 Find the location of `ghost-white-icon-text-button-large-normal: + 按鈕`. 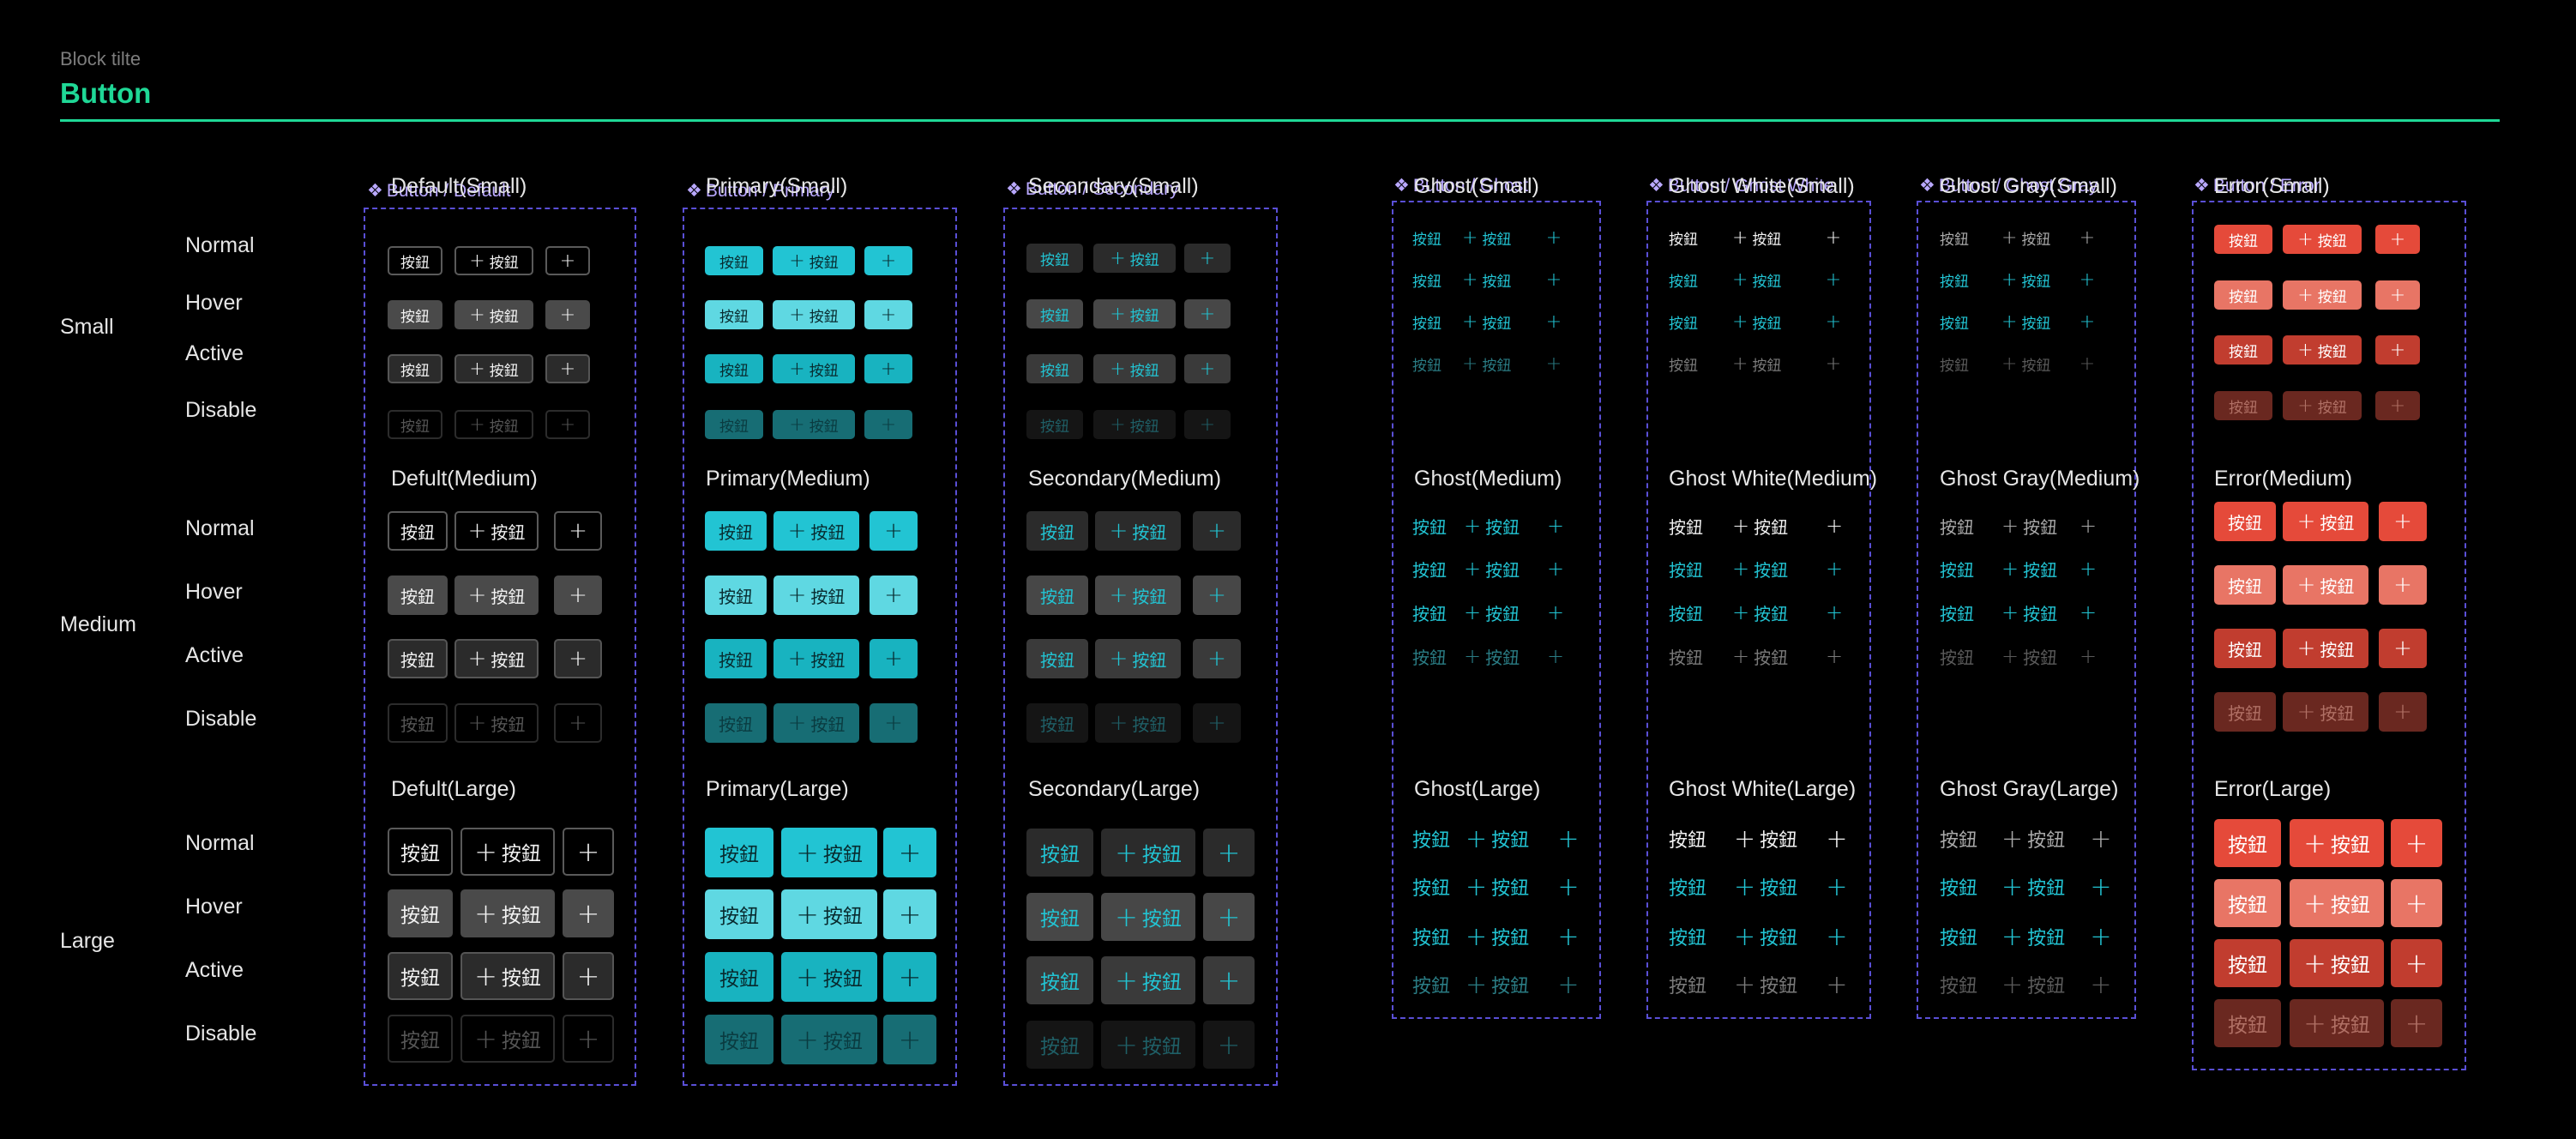

ghost-white-icon-text-button-large-normal: + 按鈕 is located at coordinates (1767, 839).